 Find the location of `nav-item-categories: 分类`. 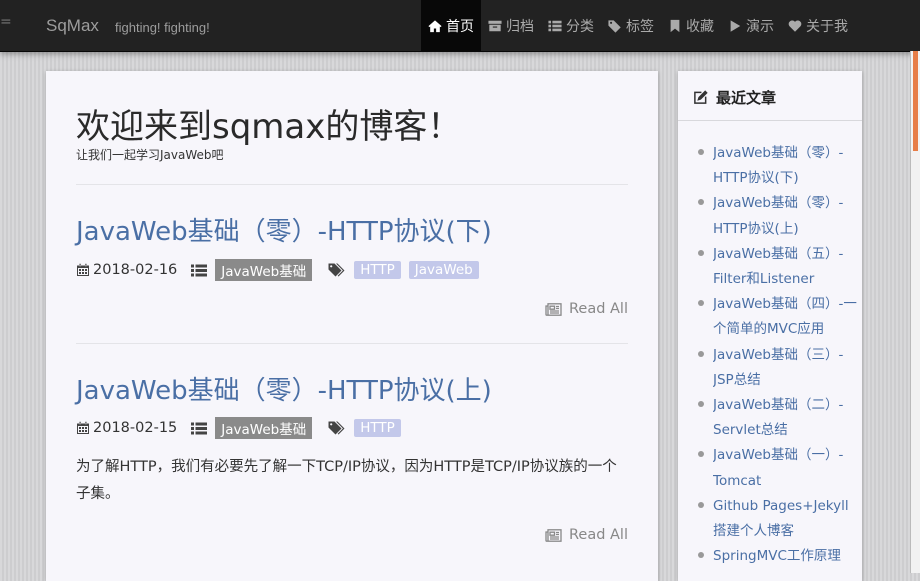

nav-item-categories: 分类 is located at coordinates (571, 25).